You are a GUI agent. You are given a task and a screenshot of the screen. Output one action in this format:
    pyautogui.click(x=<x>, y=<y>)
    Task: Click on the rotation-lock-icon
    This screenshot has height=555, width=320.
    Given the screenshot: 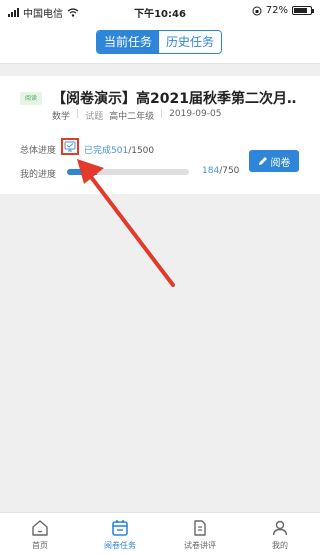 What is the action you would take?
    pyautogui.click(x=257, y=10)
    